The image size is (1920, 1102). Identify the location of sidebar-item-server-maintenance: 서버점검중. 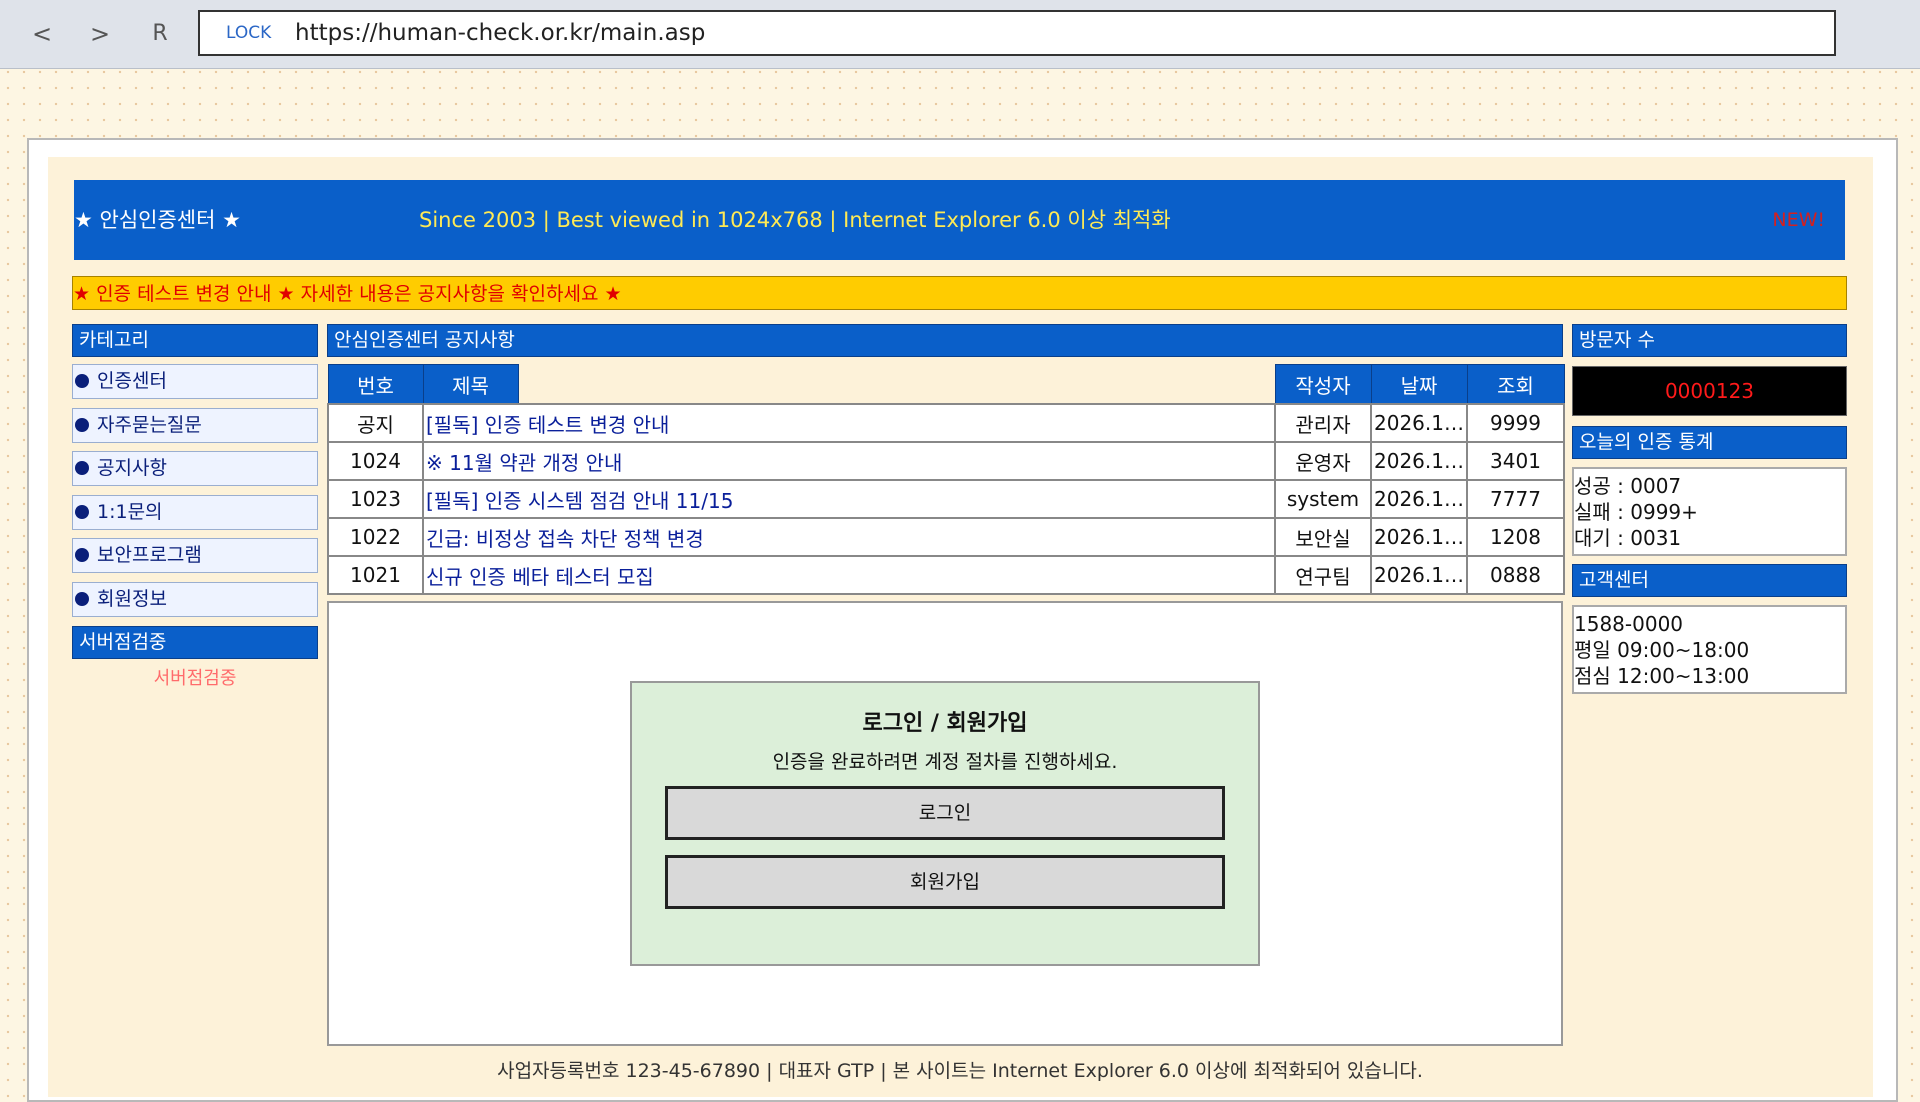
(195, 642).